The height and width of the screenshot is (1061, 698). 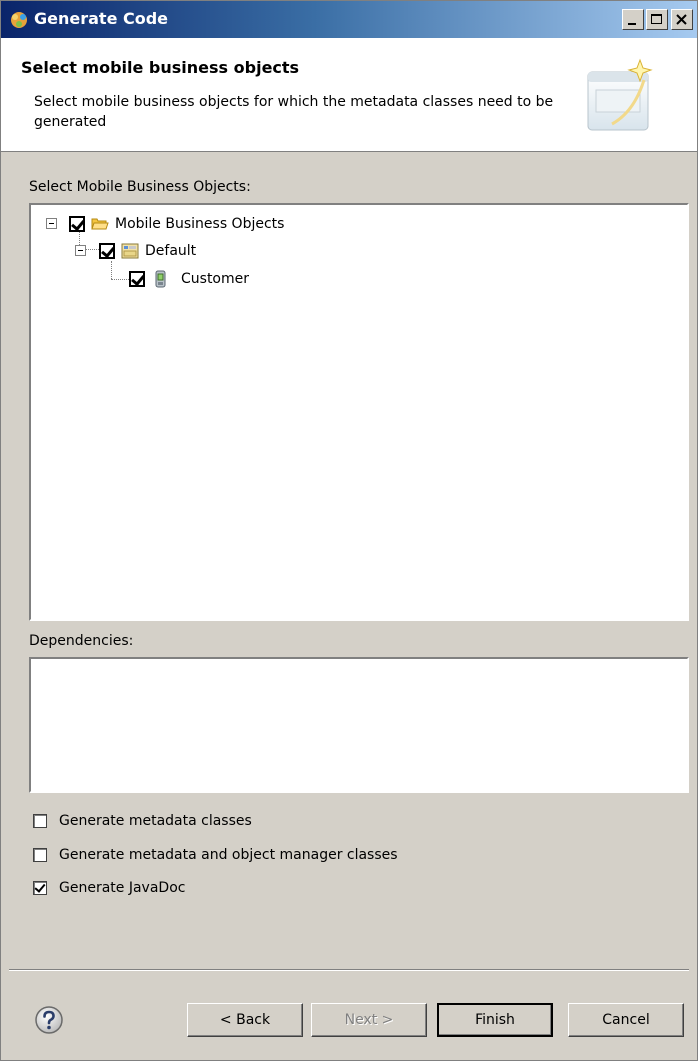 I want to click on tree-node-label: Default, so click(x=171, y=251).